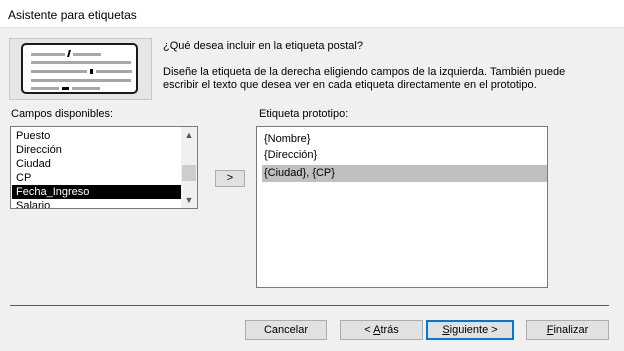 Image resolution: width=624 pixels, height=351 pixels. What do you see at coordinates (290, 155) in the screenshot?
I see `prototype-line: {Dirección}` at bounding box center [290, 155].